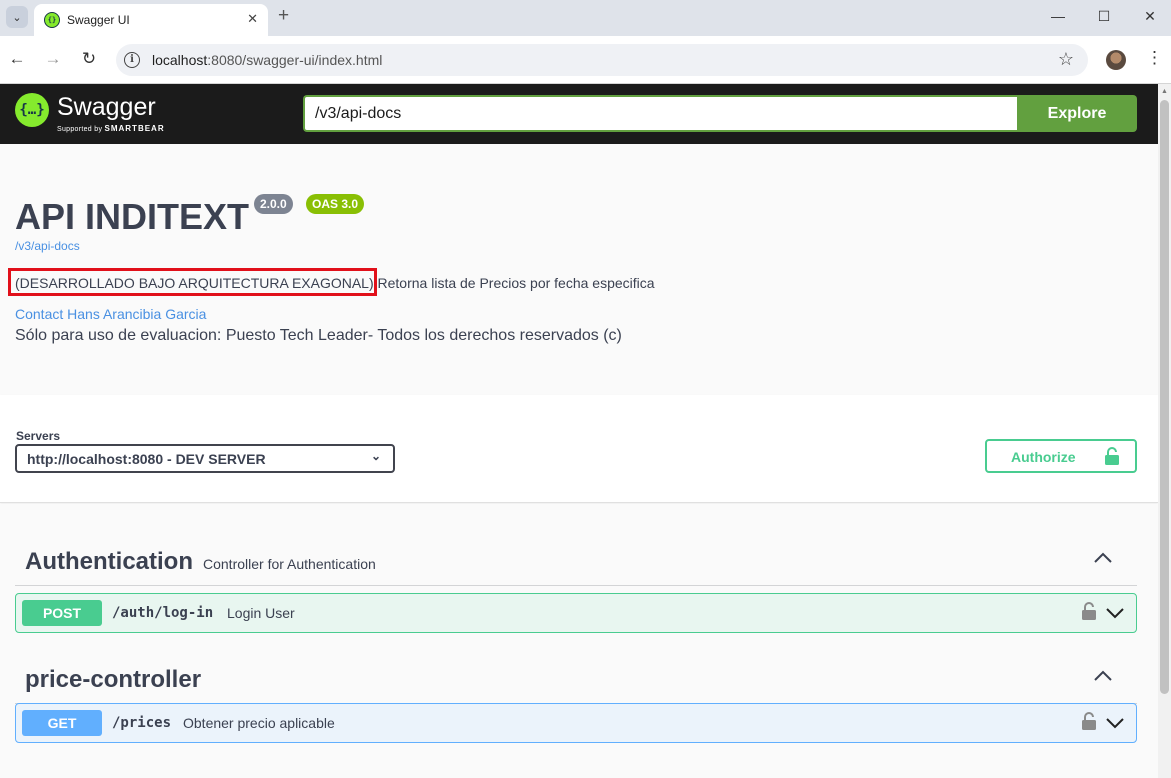  Describe the element at coordinates (1043, 457) in the screenshot. I see `authorize-label: Authorize` at that location.